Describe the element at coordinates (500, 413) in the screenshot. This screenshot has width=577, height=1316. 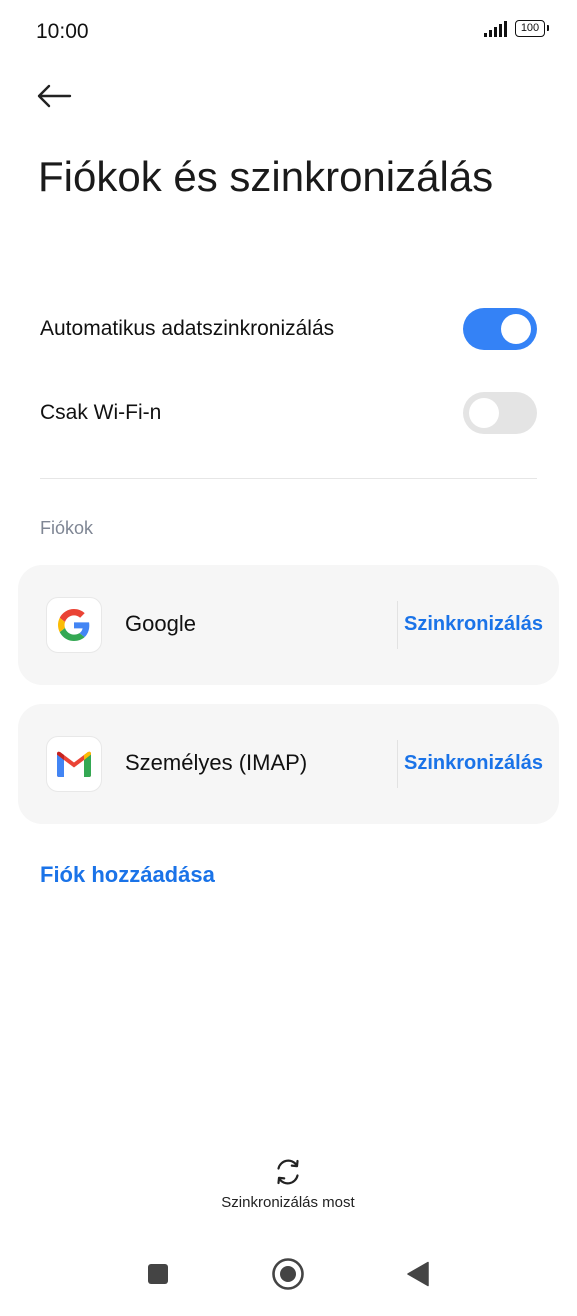
I see `wifi-only-toggle` at that location.